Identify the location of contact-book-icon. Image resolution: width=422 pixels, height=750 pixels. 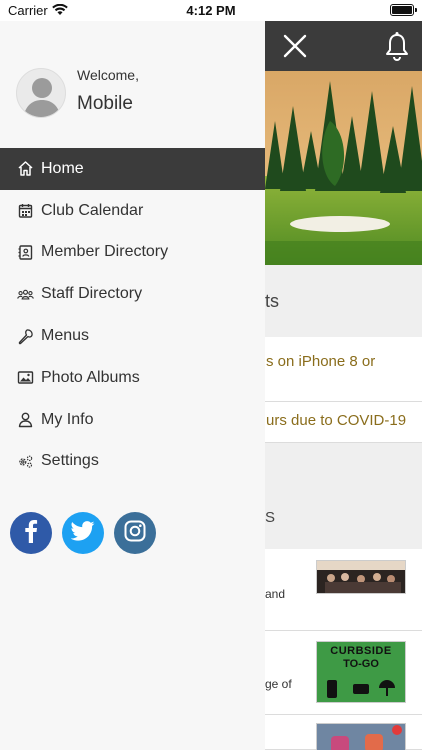
(25, 252).